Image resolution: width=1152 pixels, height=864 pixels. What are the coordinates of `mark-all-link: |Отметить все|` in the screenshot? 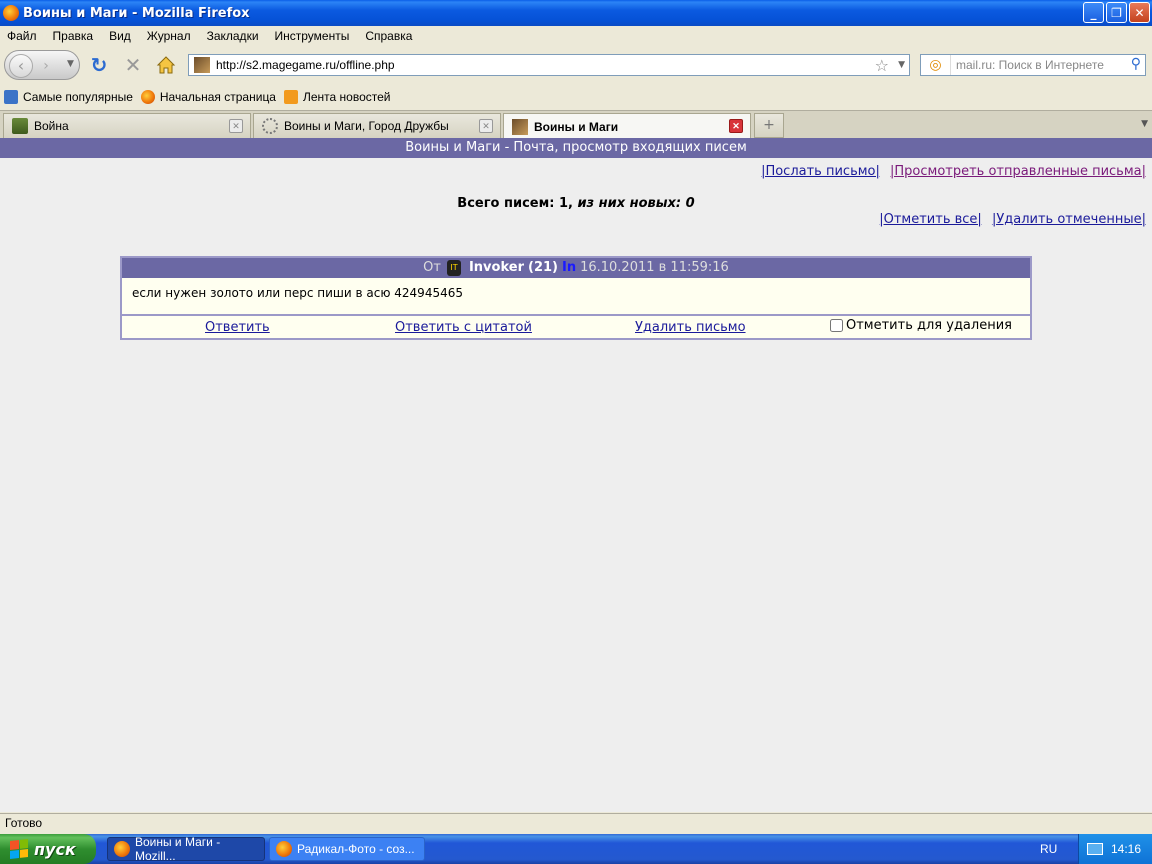 It's located at (930, 219).